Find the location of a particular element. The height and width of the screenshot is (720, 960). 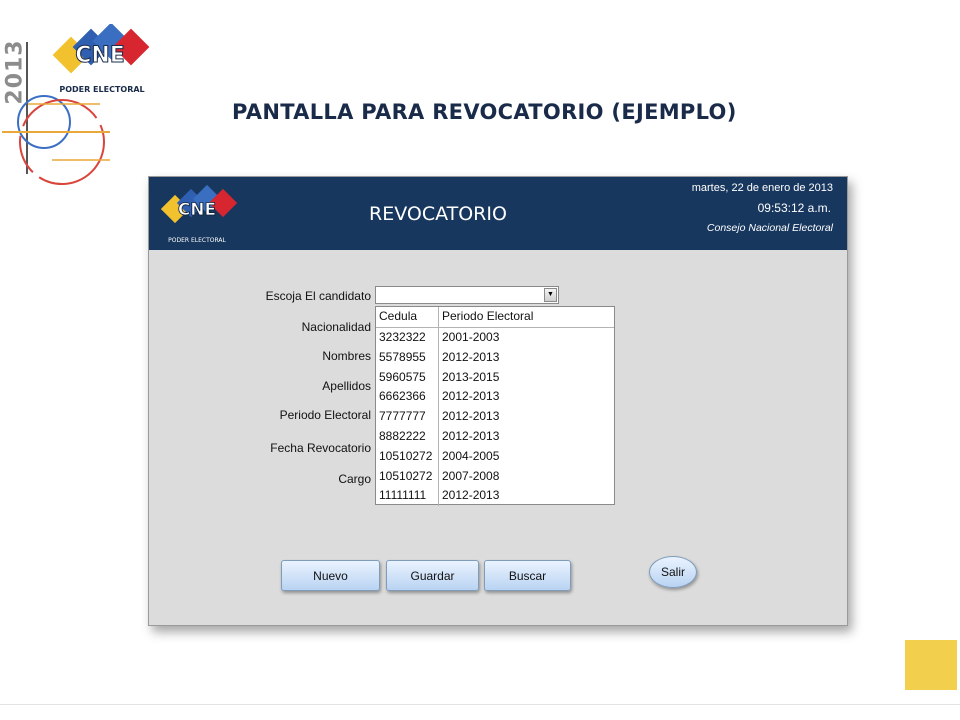

cedula-cell: 6662366 is located at coordinates (407, 397).